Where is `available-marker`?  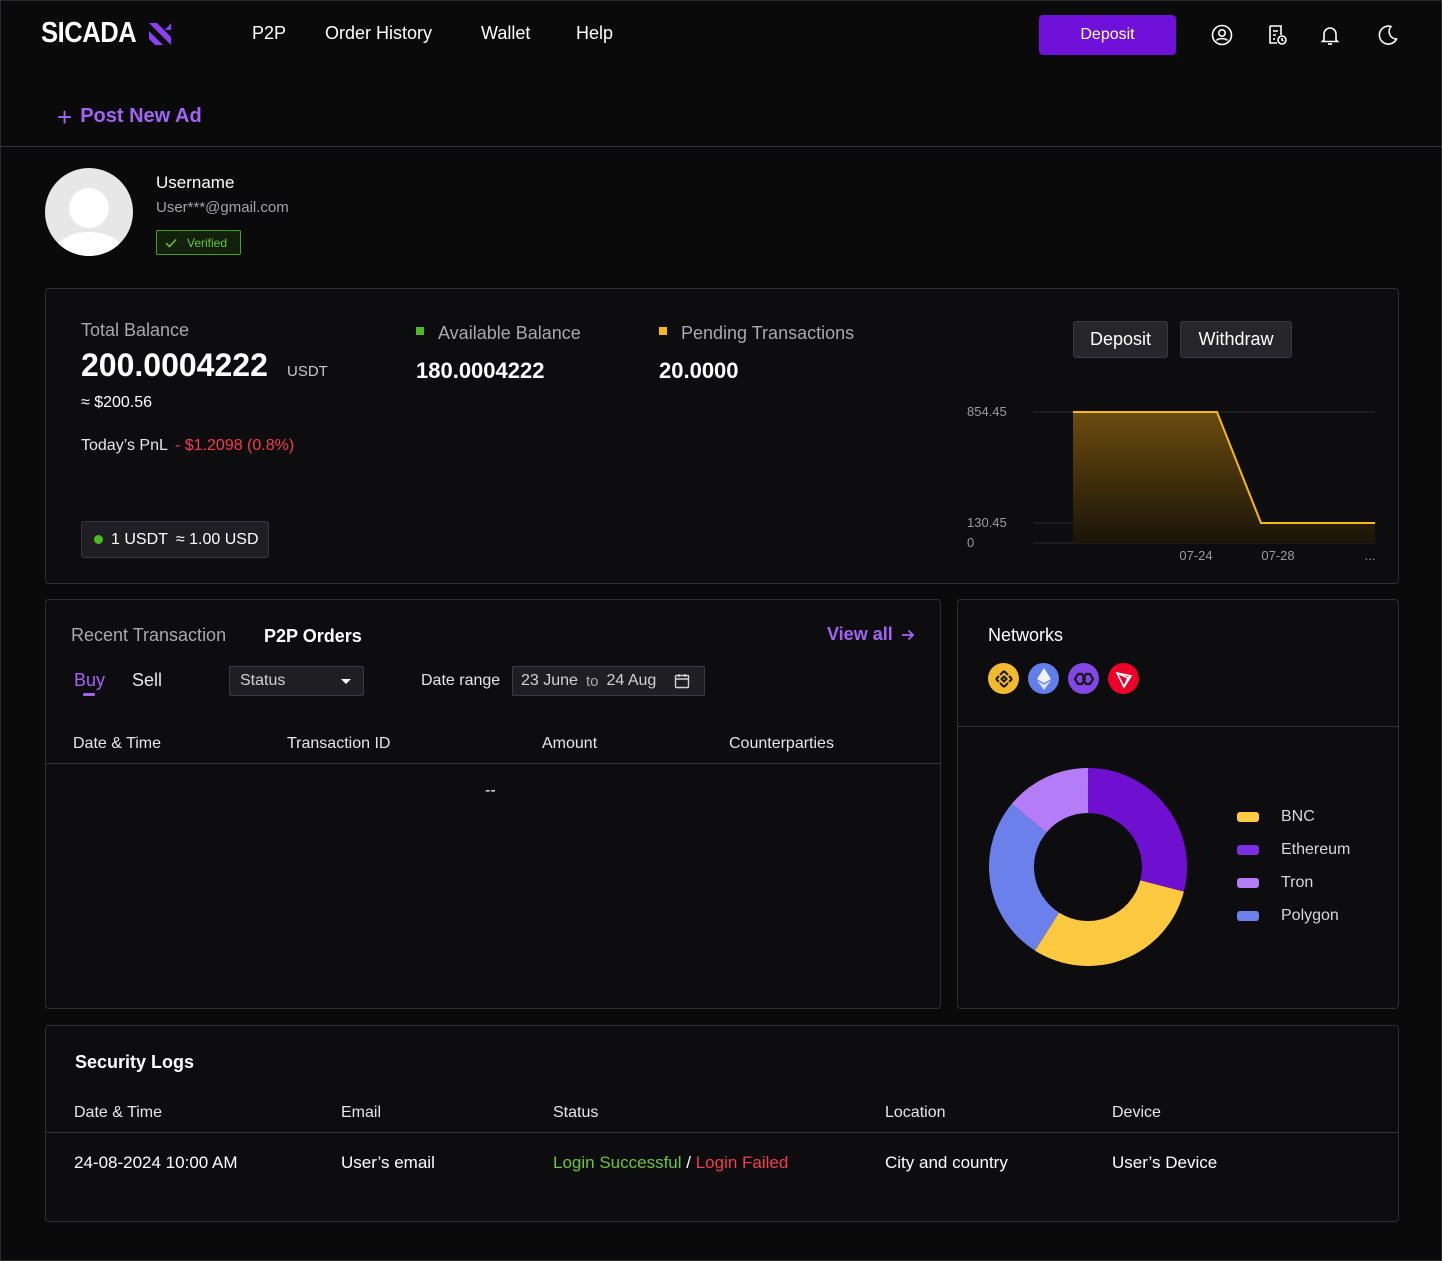
available-marker is located at coordinates (420, 331).